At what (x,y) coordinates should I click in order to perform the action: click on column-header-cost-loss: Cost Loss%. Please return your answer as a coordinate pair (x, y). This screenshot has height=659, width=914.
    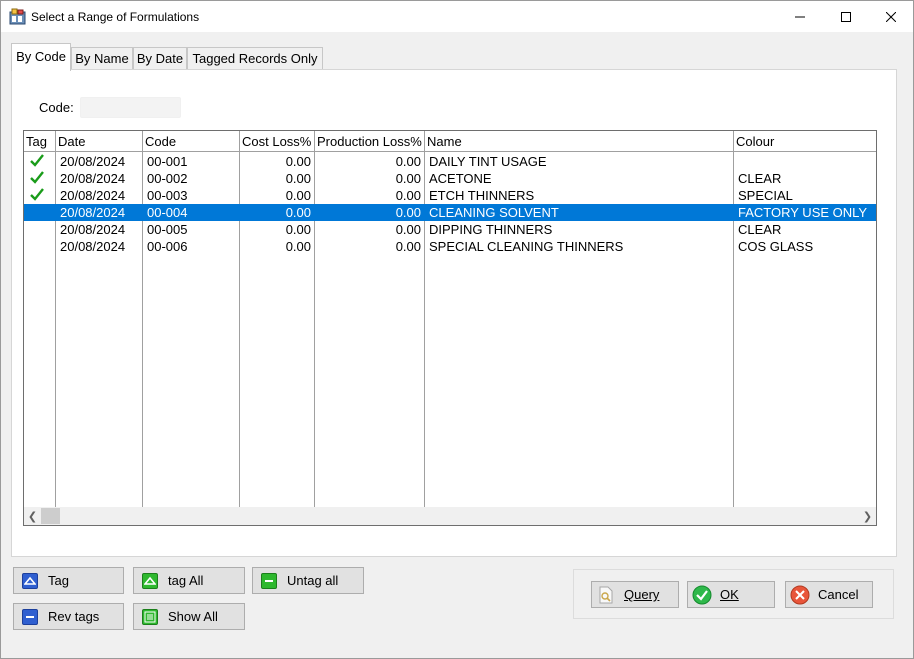
    Looking at the image, I should click on (277, 141).